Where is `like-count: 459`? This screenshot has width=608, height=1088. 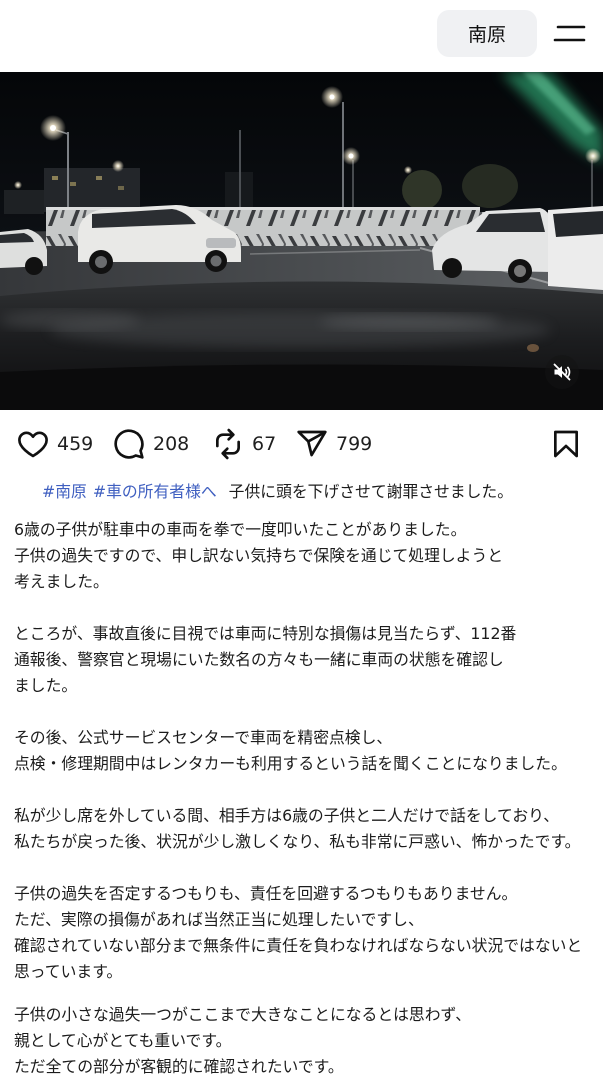
like-count: 459 is located at coordinates (75, 444).